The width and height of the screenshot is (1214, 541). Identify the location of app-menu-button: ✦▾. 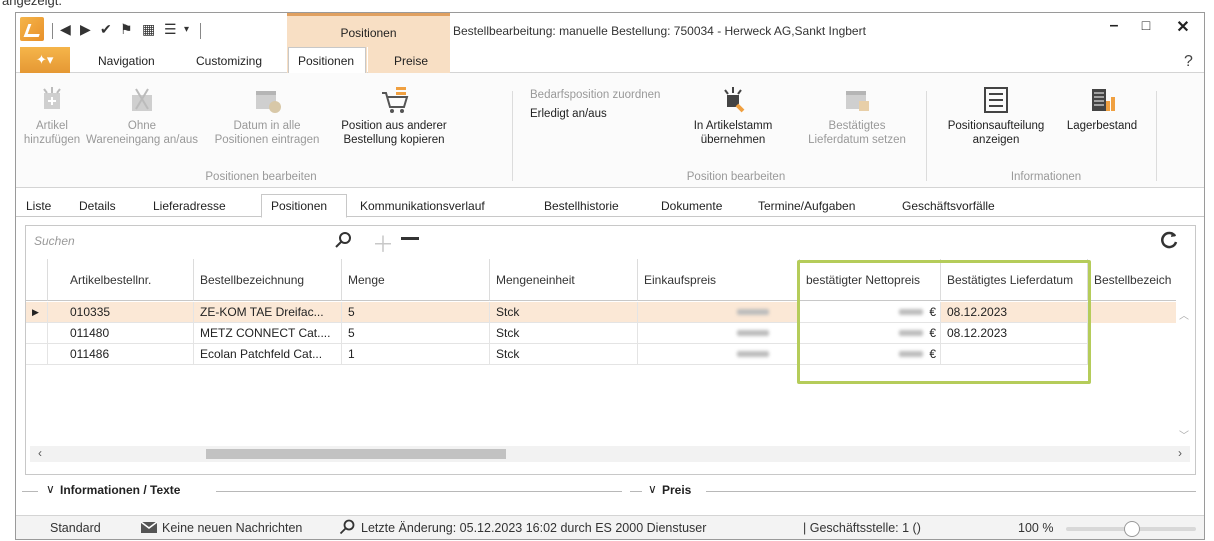
(45, 60).